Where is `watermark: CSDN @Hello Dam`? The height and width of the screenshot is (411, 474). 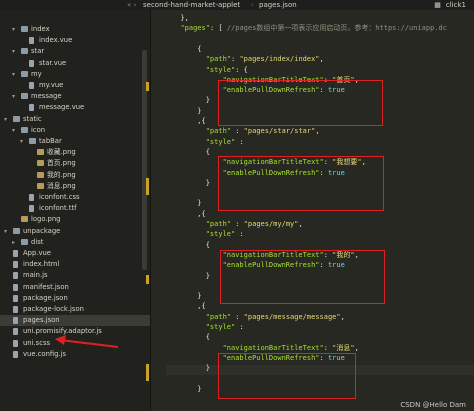 watermark: CSDN @Hello Dam is located at coordinates (433, 405).